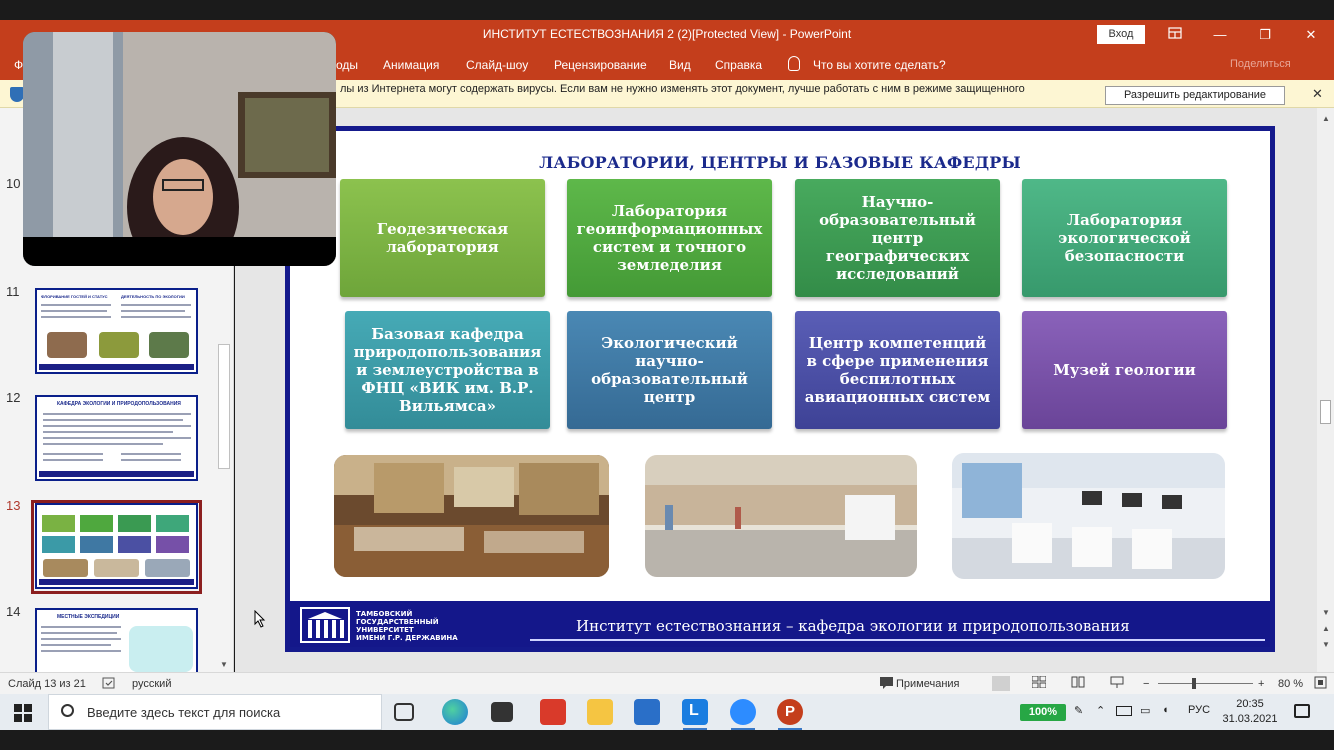 The image size is (1334, 750). I want to click on normal-view-icon, so click(1001, 683).